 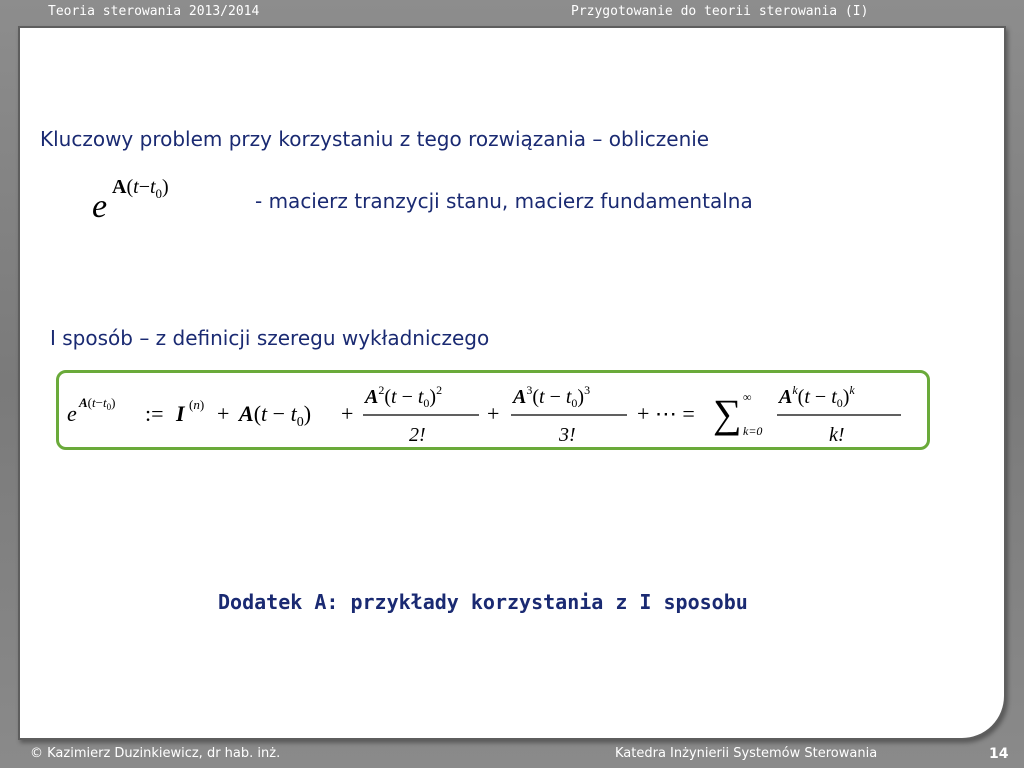 What do you see at coordinates (567, 435) in the screenshot?
I see `cubic-term-denominator: 3!` at bounding box center [567, 435].